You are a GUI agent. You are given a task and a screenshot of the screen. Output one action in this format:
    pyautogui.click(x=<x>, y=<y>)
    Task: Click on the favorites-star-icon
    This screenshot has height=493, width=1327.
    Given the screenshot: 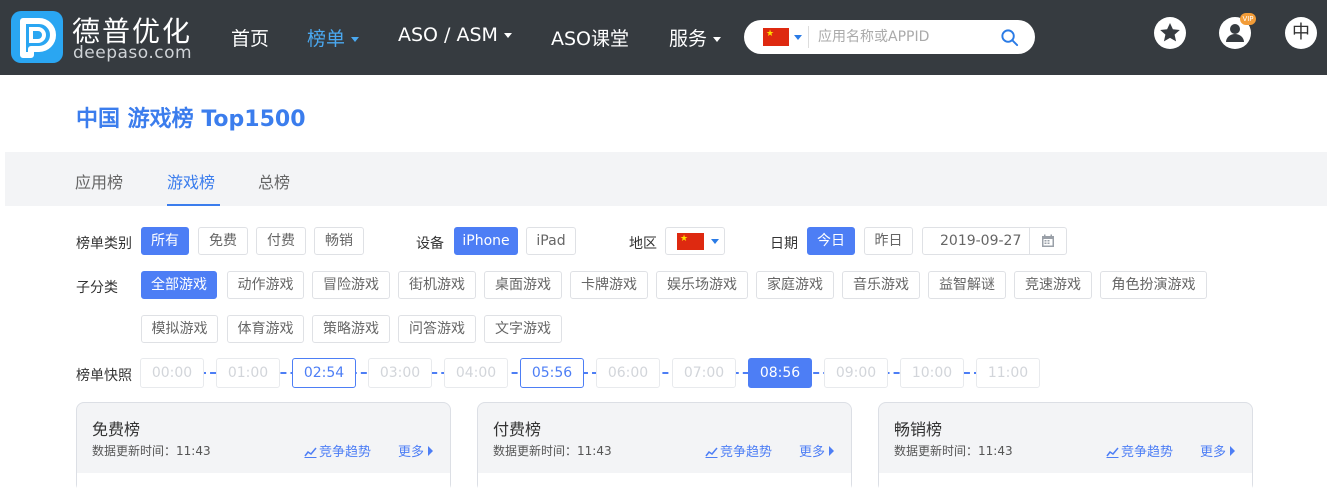 What is the action you would take?
    pyautogui.click(x=1170, y=33)
    